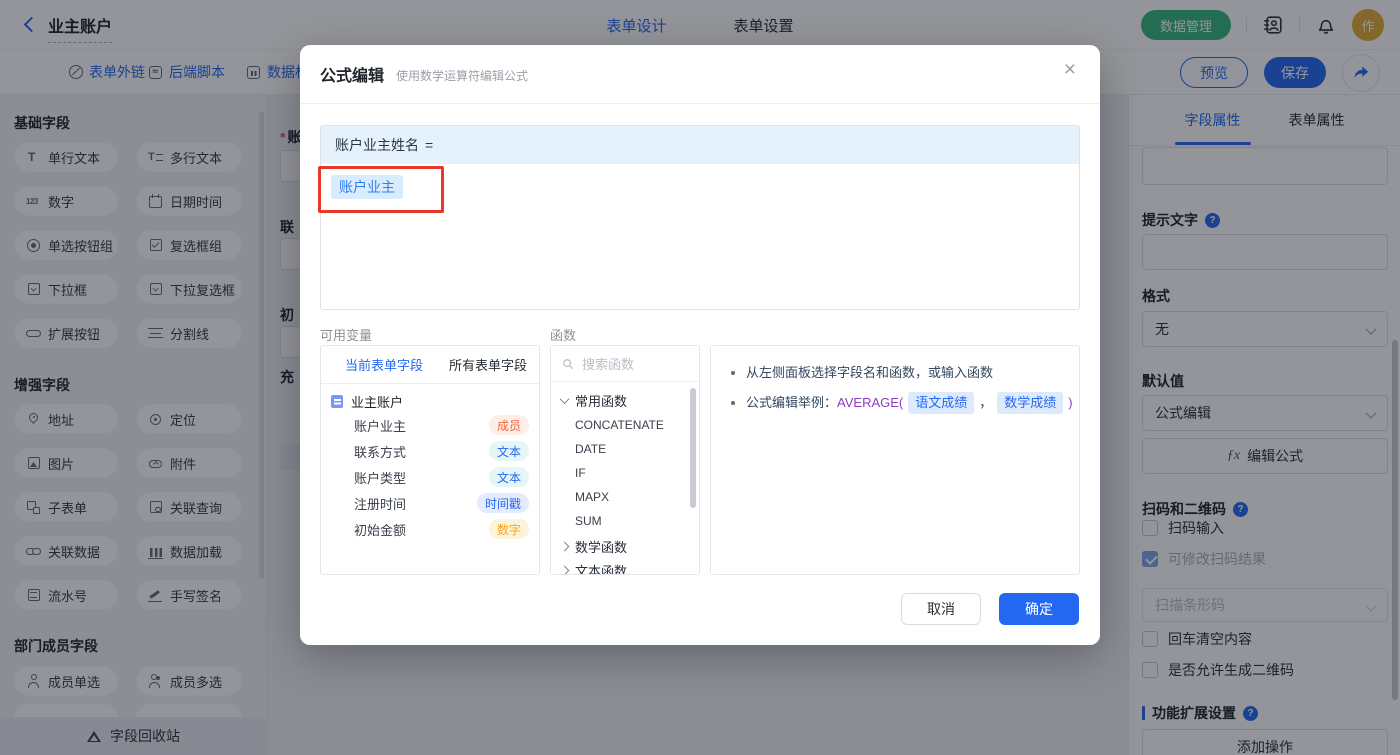  Describe the element at coordinates (1070, 69) in the screenshot. I see `close-icon: ×` at that location.